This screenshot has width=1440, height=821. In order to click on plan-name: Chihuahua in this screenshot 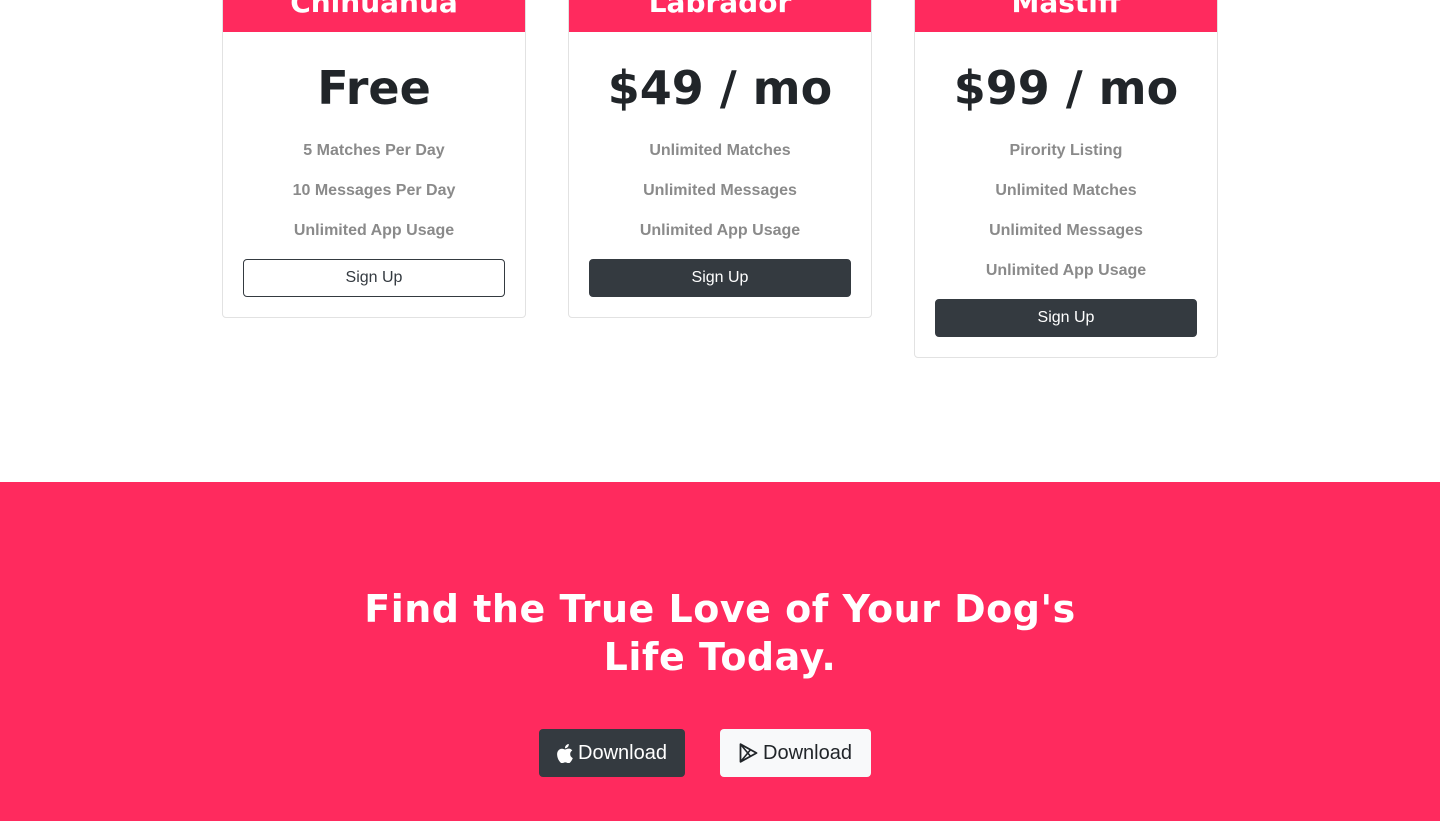, I will do `click(374, 16)`.